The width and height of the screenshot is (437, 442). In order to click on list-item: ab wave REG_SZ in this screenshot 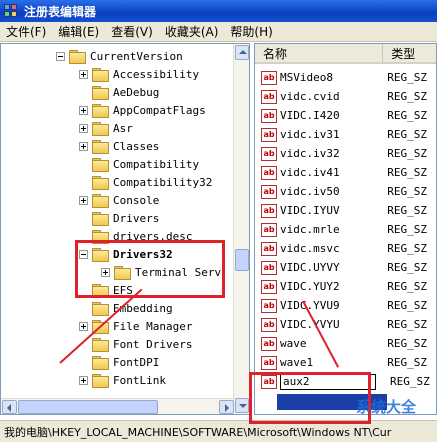, I will do `click(345, 343)`.